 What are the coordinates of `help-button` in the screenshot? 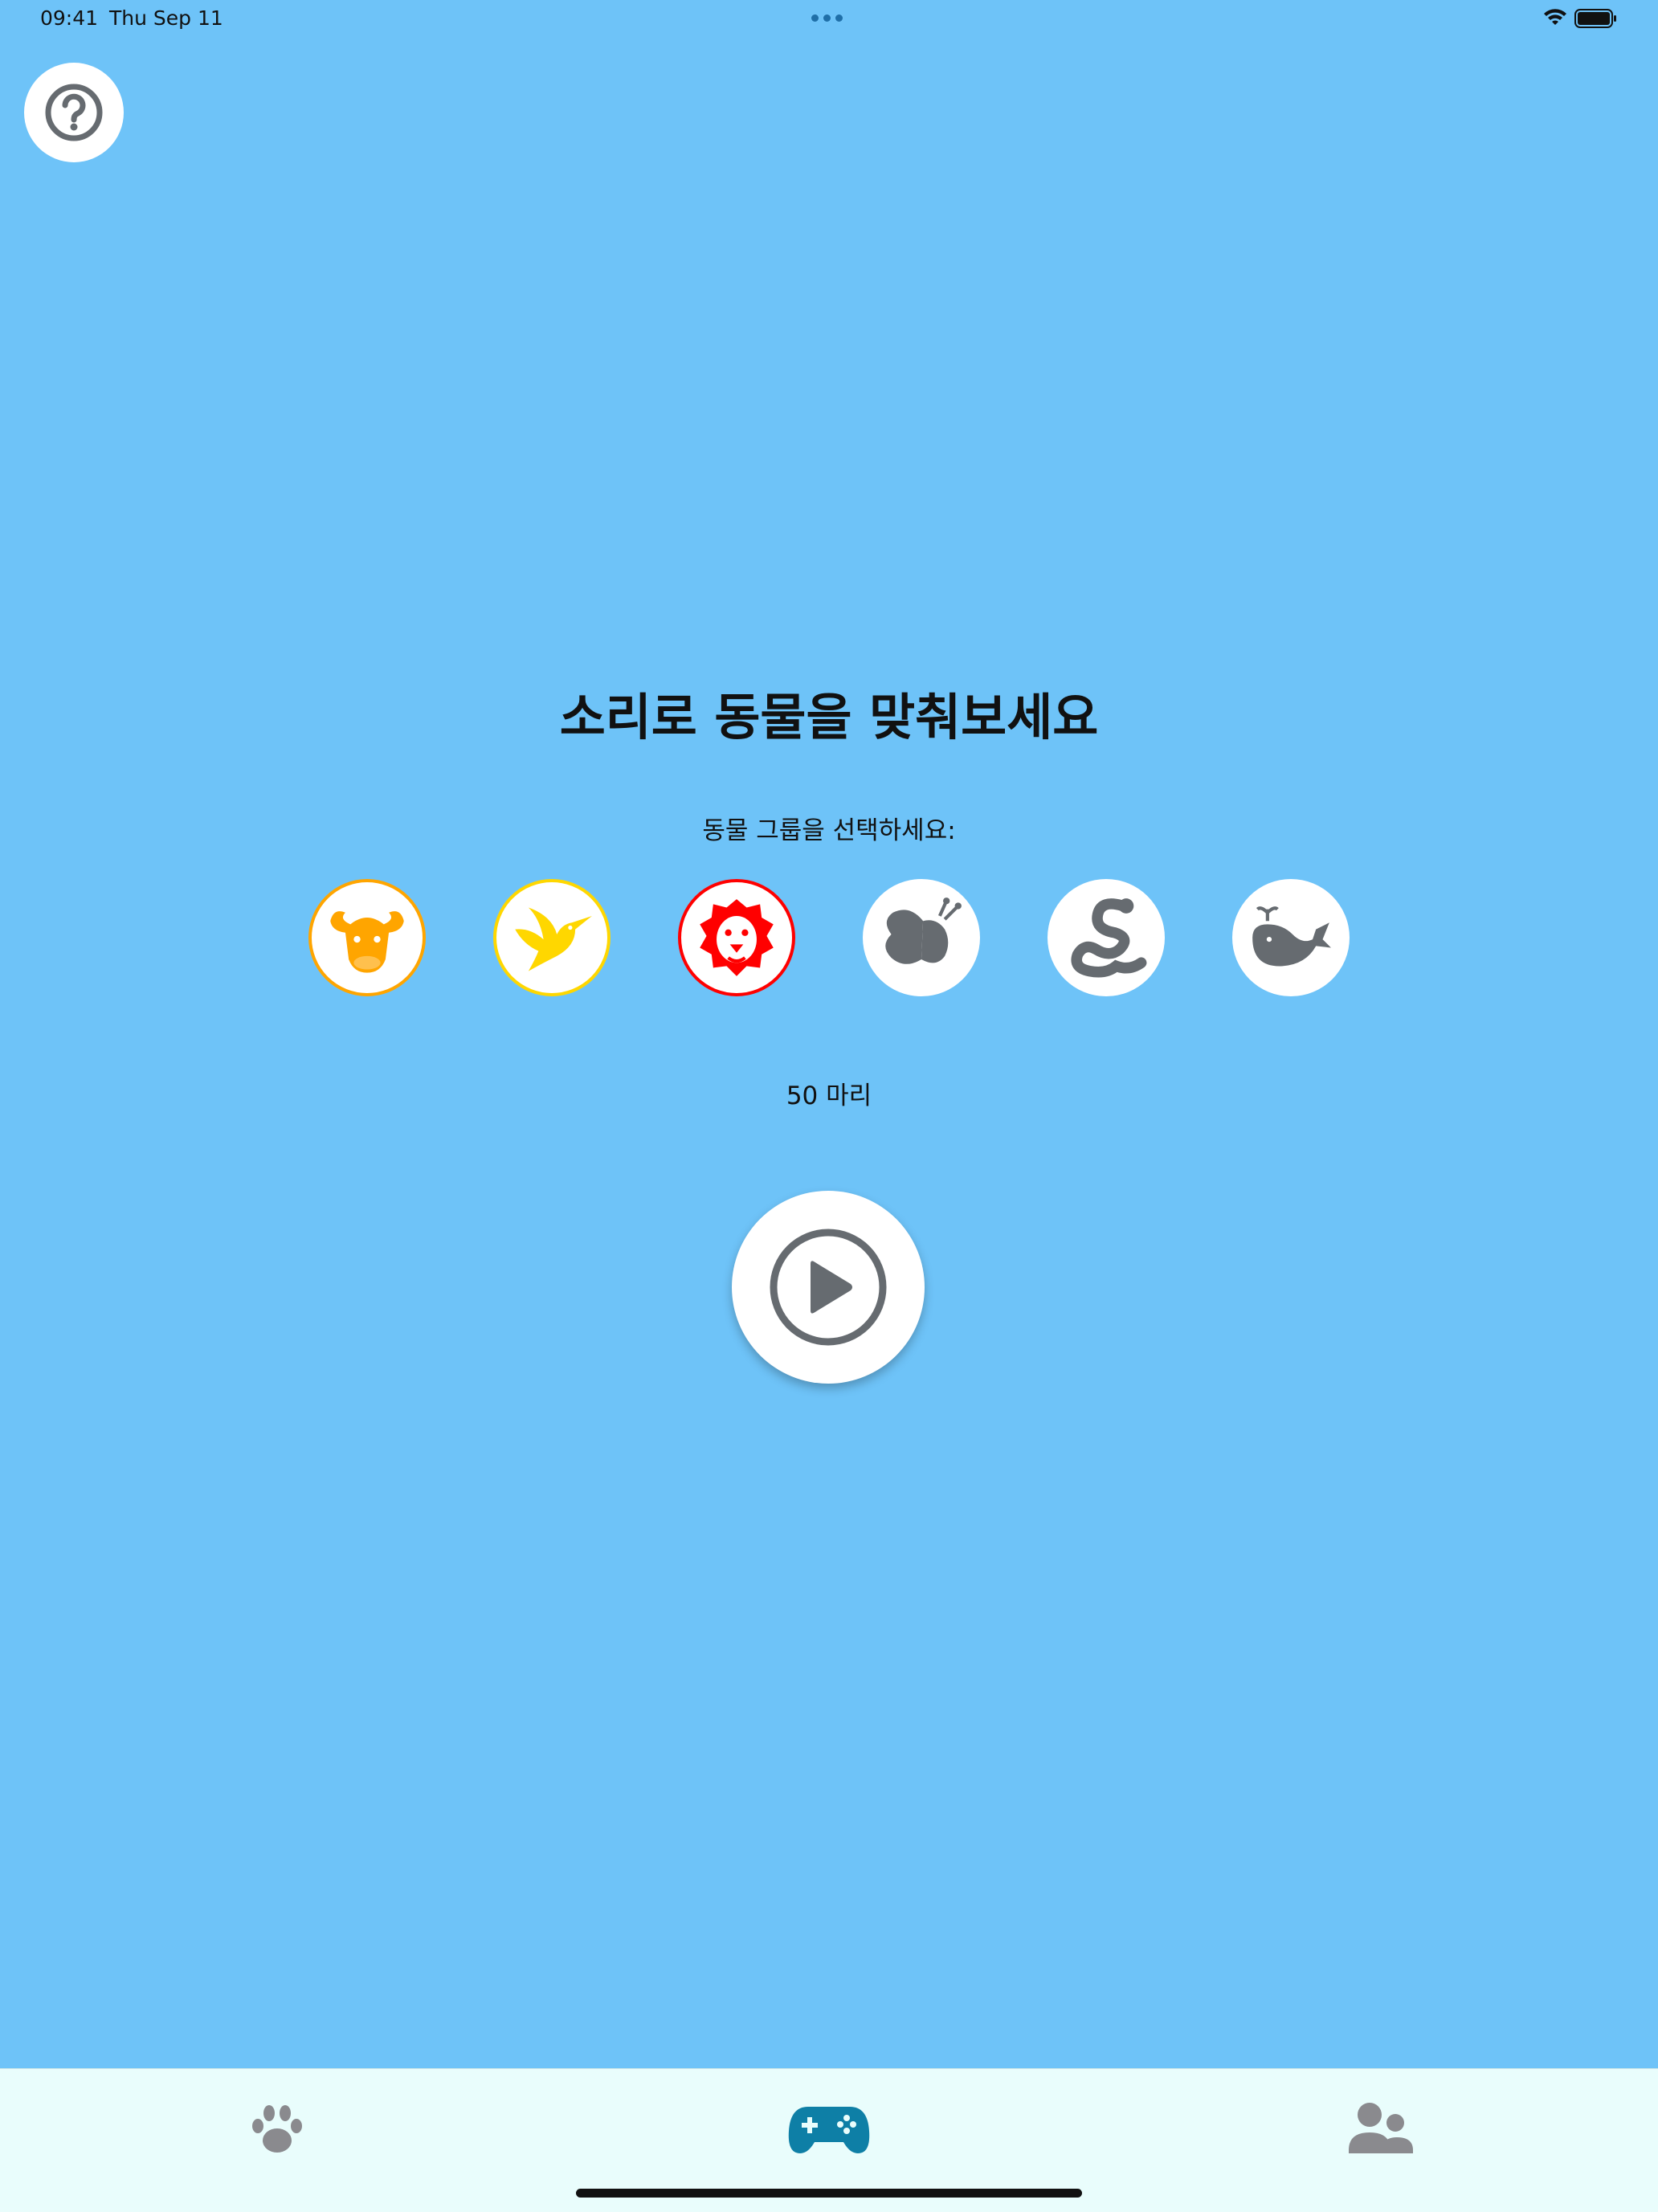 It's located at (74, 112).